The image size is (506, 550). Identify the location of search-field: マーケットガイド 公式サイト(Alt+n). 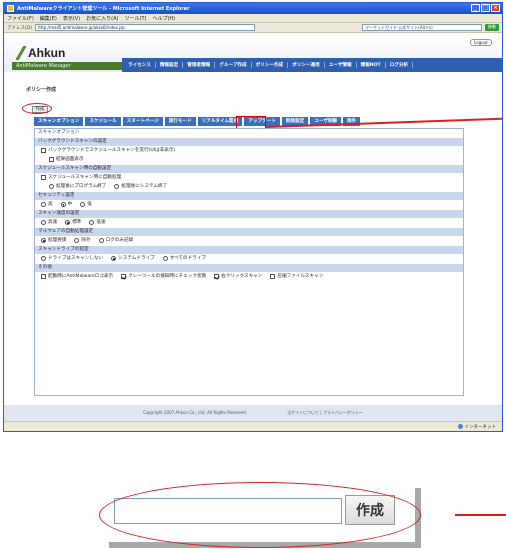
(422, 27).